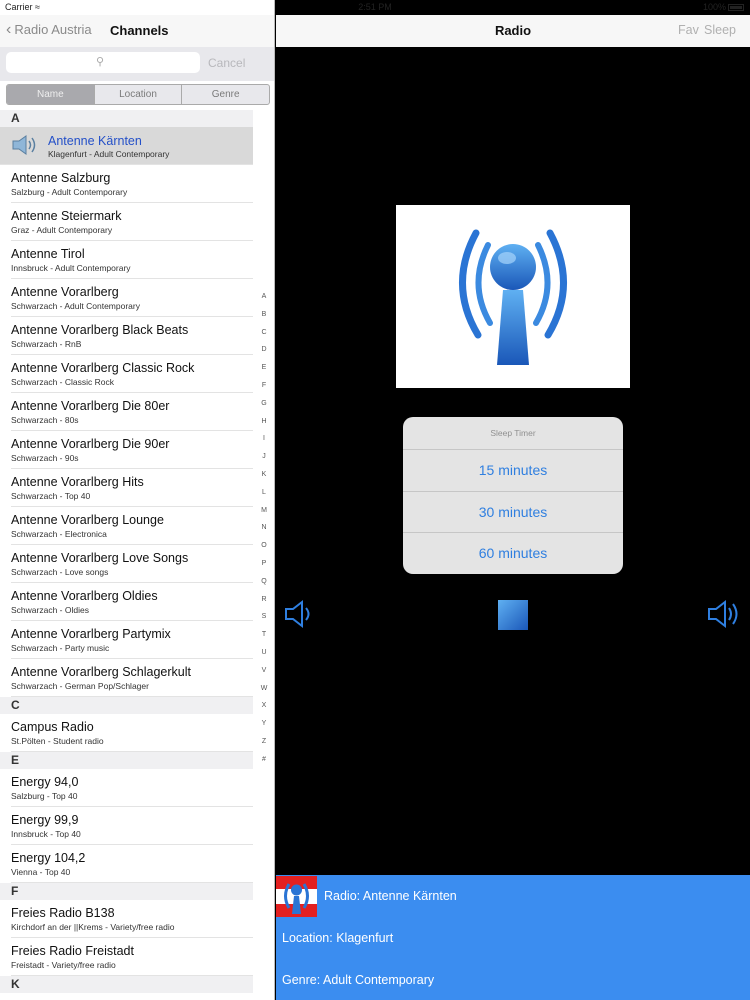 Image resolution: width=750 pixels, height=1000 pixels. Describe the element at coordinates (264, 675) in the screenshot. I see `index-letter: V` at that location.